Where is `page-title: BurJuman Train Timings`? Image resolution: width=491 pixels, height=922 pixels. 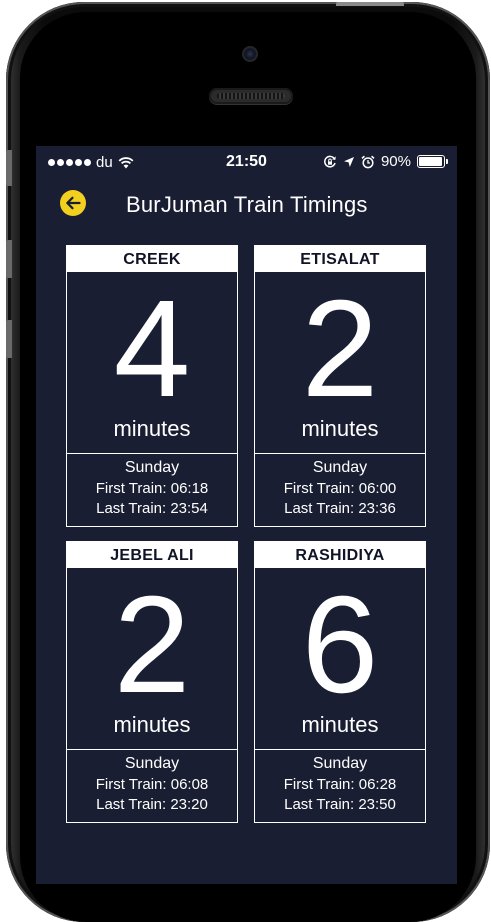 page-title: BurJuman Train Timings is located at coordinates (247, 204).